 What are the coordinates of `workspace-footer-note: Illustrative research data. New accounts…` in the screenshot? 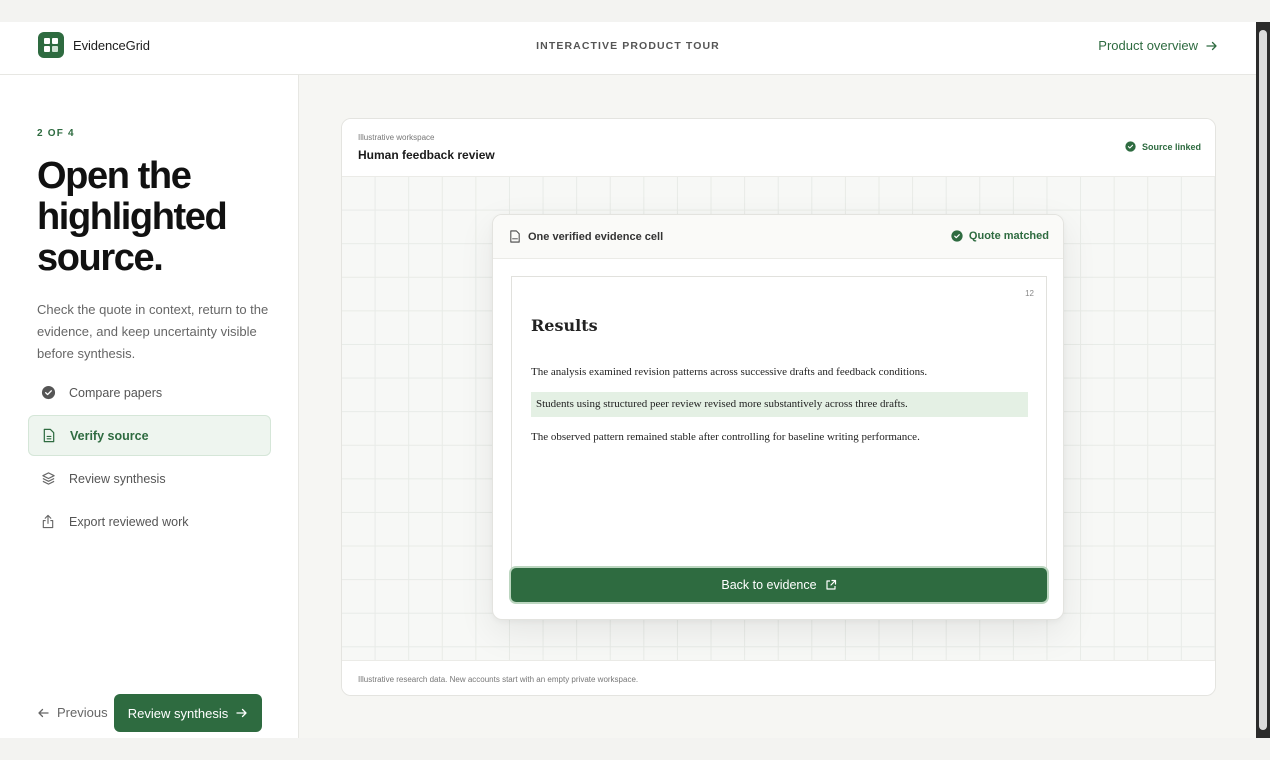 It's located at (498, 679).